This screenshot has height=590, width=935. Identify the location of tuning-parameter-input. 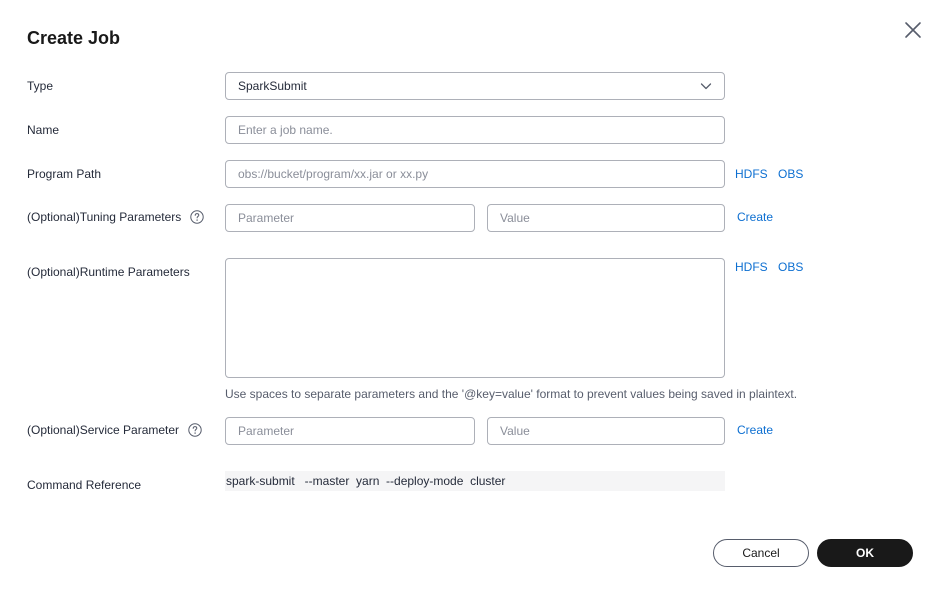
(350, 218).